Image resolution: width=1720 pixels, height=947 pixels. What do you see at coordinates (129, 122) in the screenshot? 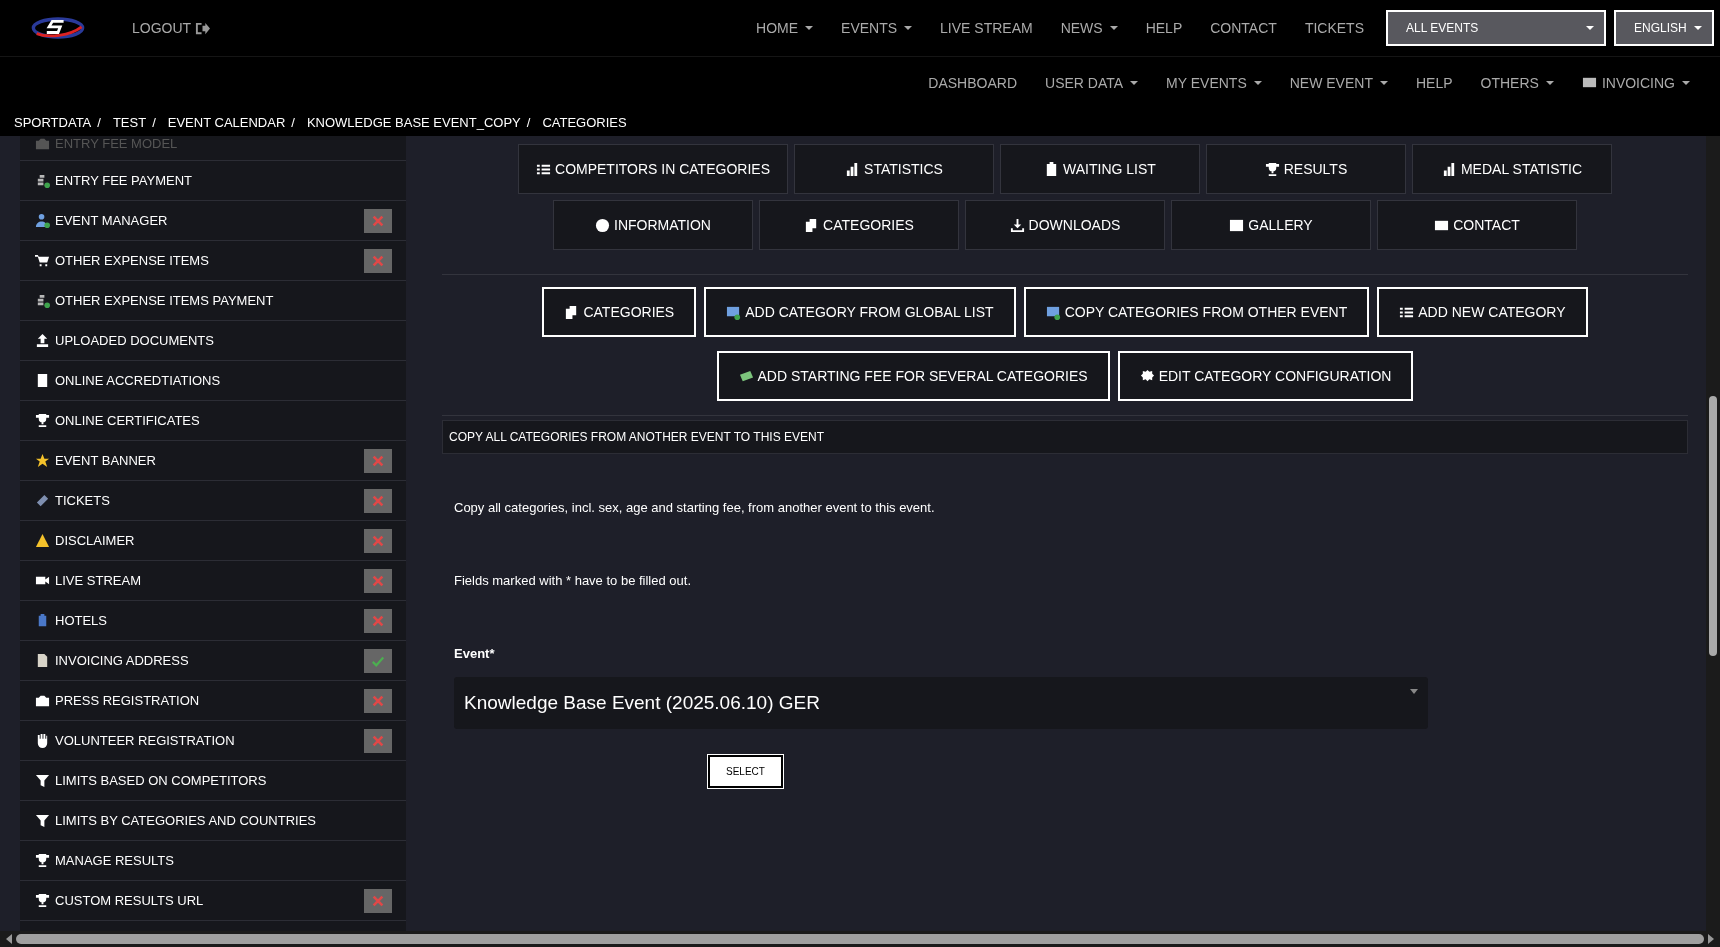
I see `breadcrumb-link: TEST` at bounding box center [129, 122].